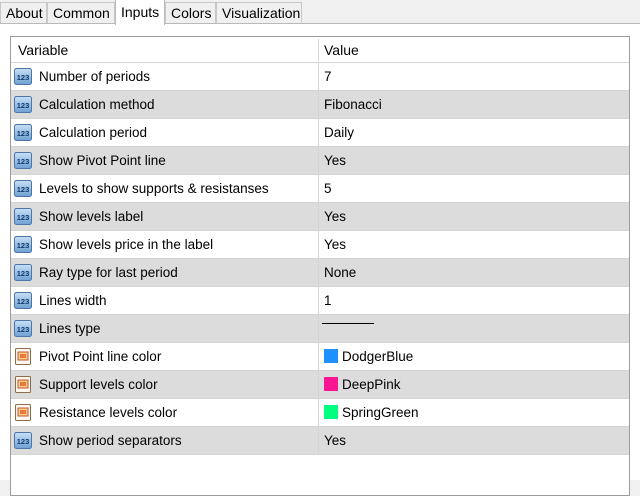  I want to click on tab-about: About, so click(23, 12).